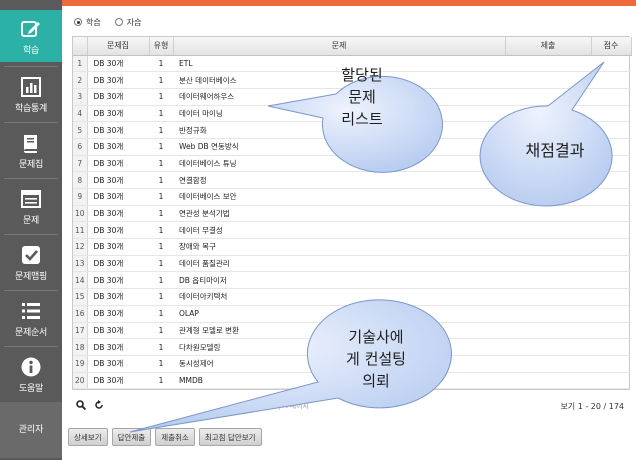  I want to click on problem-cell: 데이터 품질관리, so click(339, 264).